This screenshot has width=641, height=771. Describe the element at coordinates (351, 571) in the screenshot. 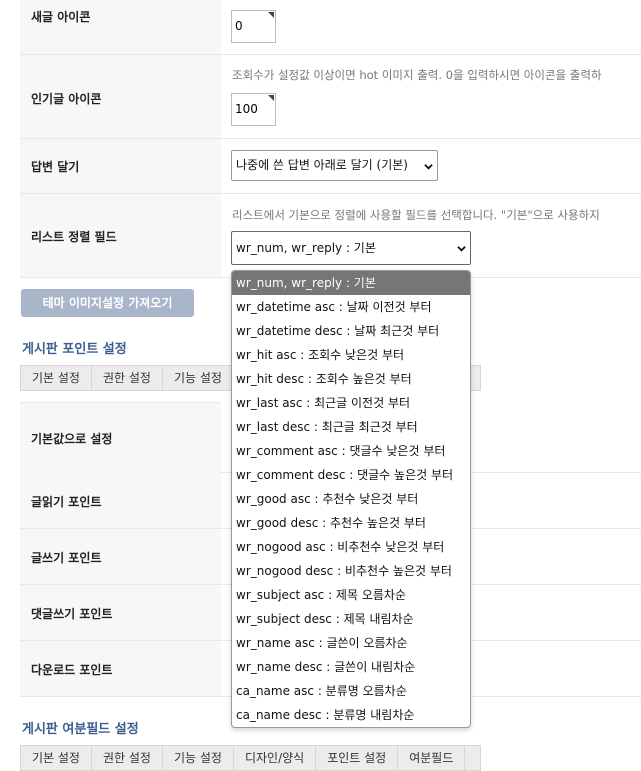

I see `sort-option: wr_nogood desc : 비추천수 높은것 부터` at that location.